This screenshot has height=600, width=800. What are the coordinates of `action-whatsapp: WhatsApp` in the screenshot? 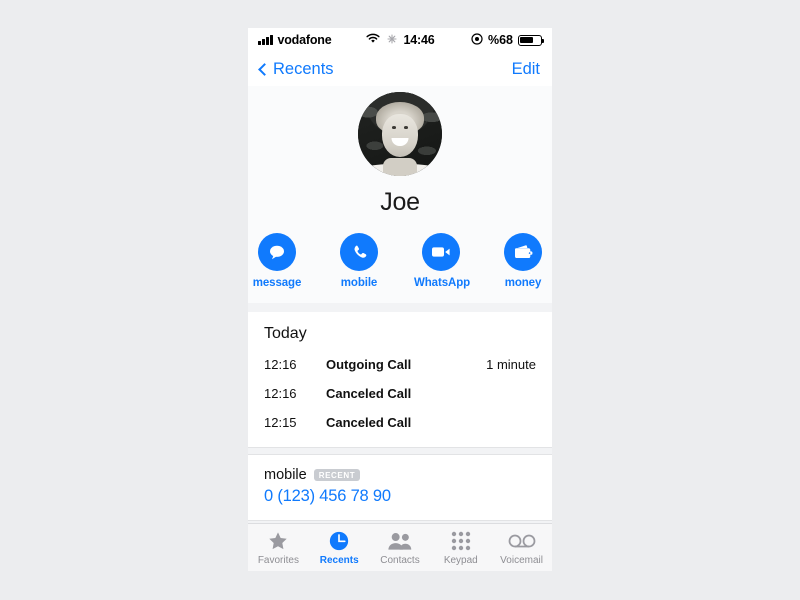 It's located at (442, 261).